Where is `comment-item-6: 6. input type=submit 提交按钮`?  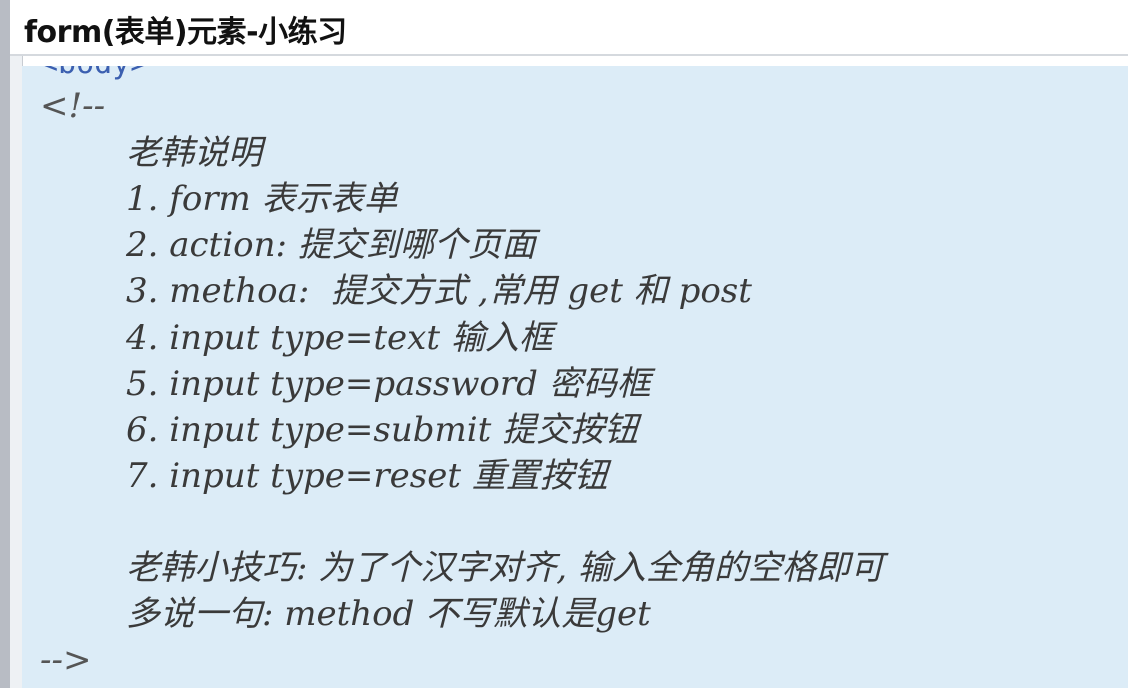
comment-item-6: 6. input type=submit 提交按钮 is located at coordinates (382, 430).